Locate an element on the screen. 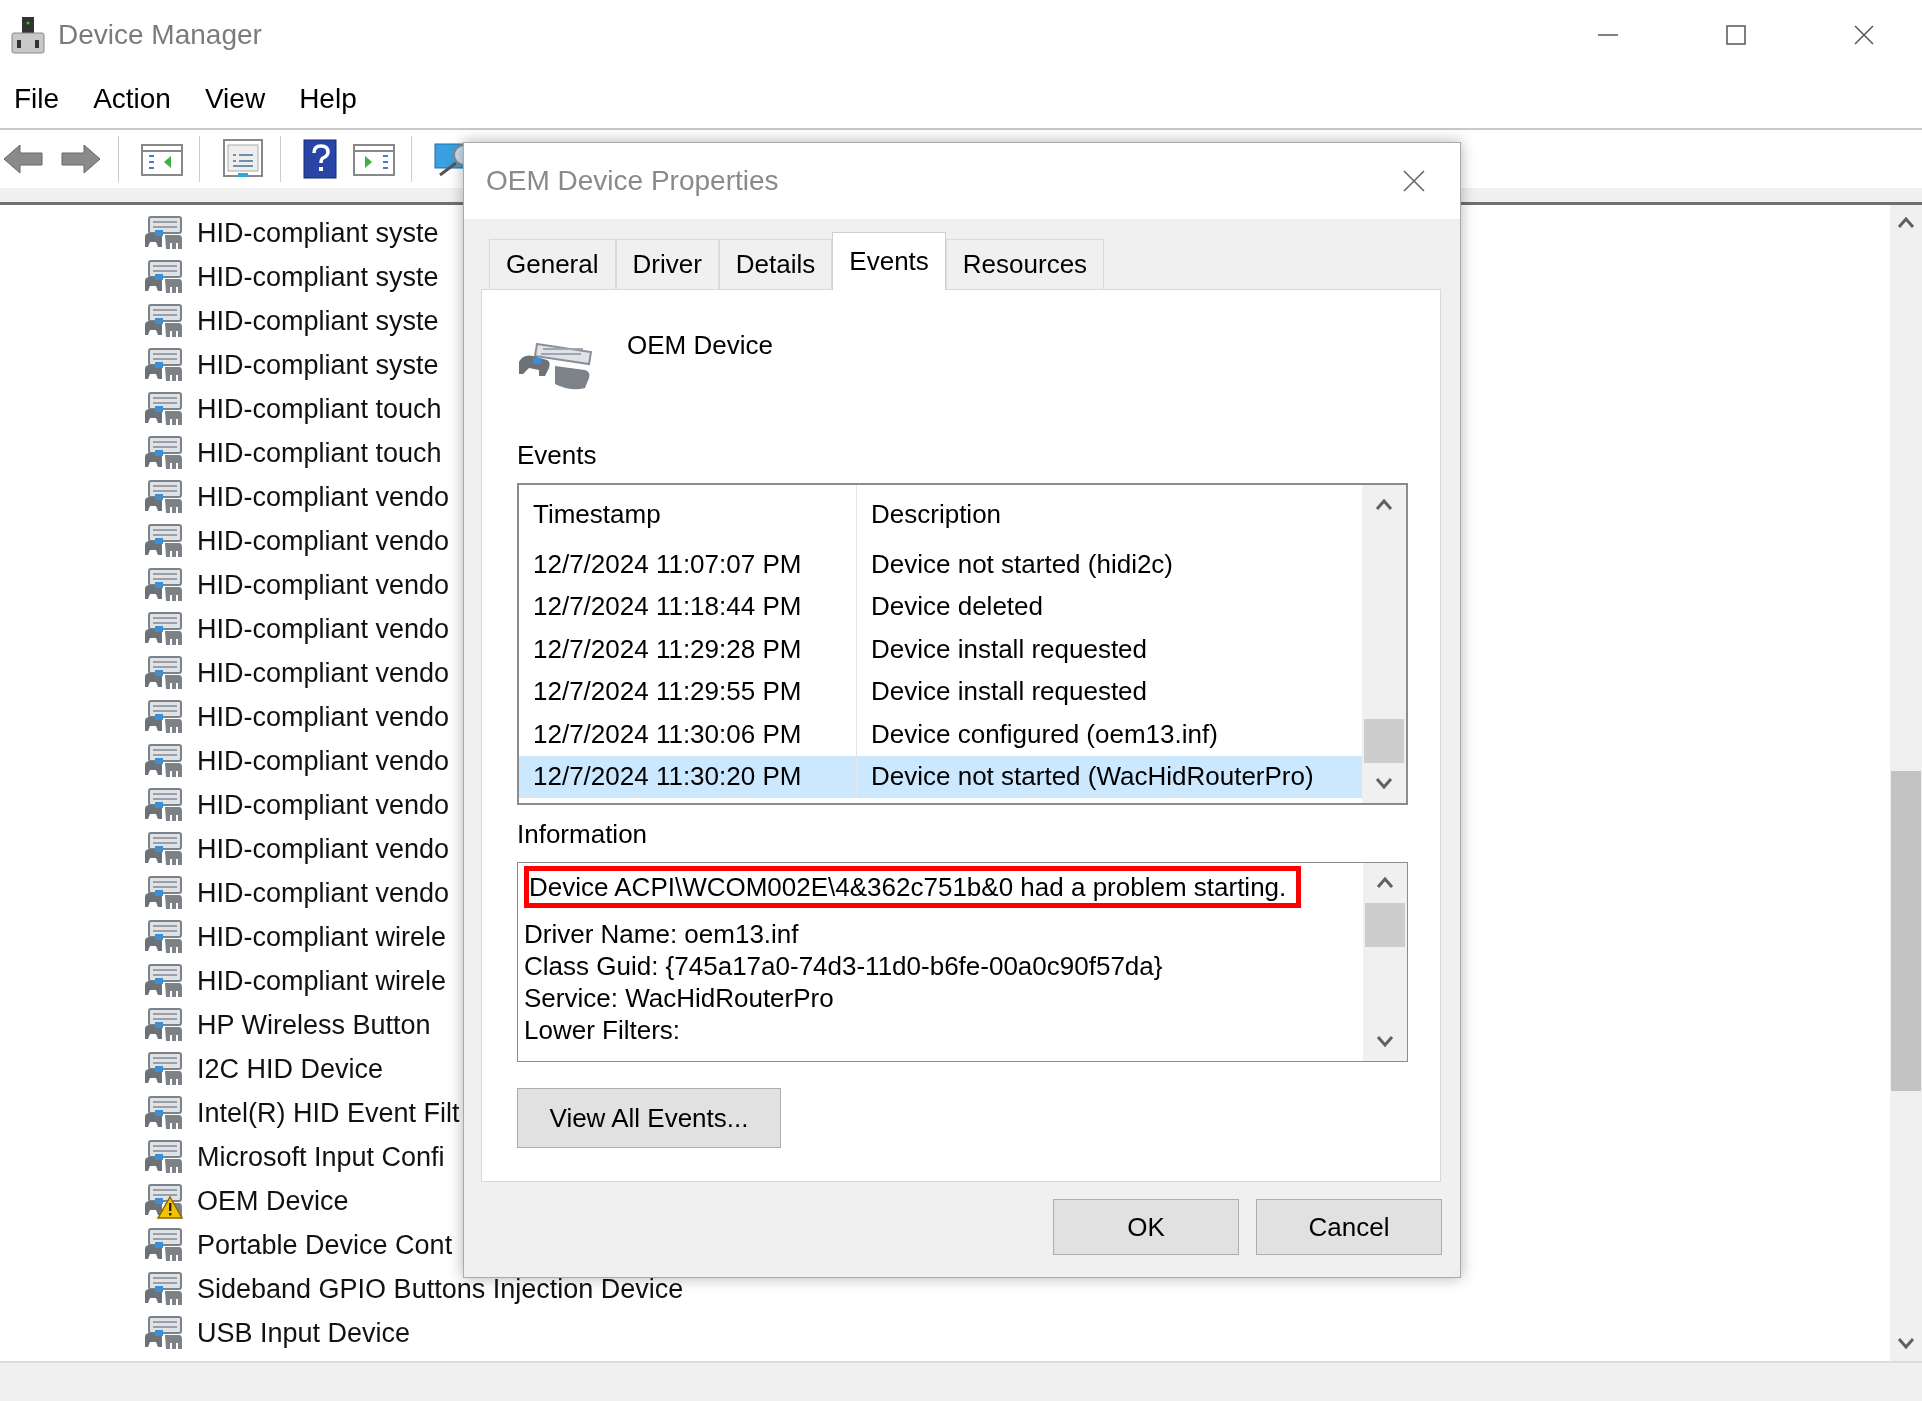 Image resolution: width=1922 pixels, height=1401 pixels. tree-item: Portable Device Cont is located at coordinates (325, 1245).